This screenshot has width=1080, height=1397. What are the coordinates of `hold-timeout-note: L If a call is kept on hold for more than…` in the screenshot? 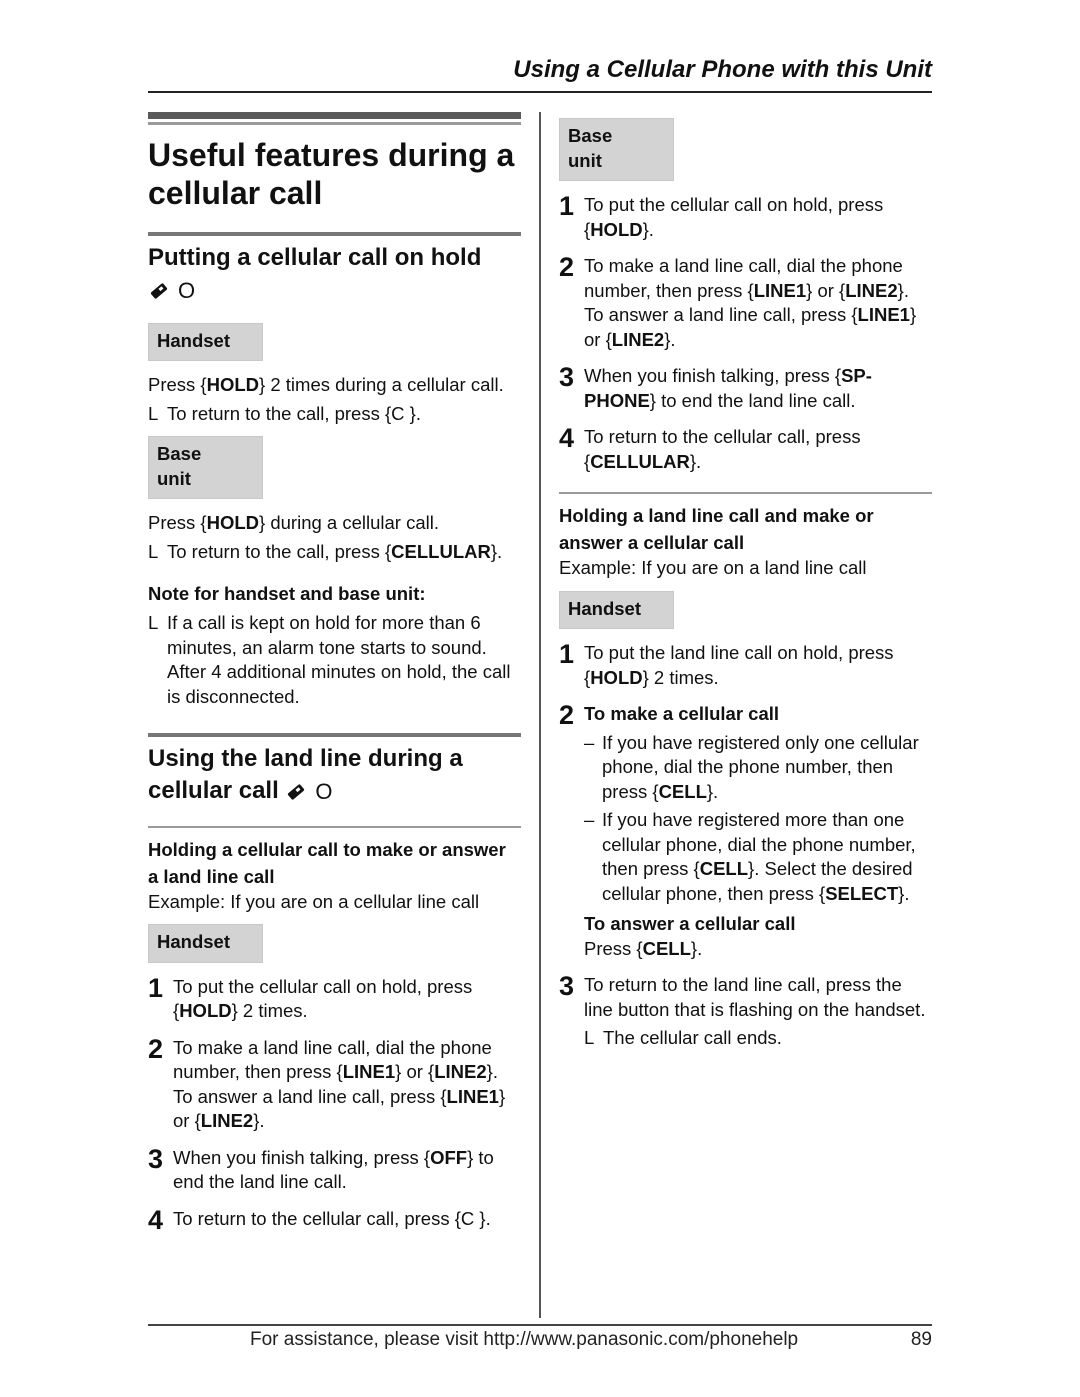 It's located at (329, 659).